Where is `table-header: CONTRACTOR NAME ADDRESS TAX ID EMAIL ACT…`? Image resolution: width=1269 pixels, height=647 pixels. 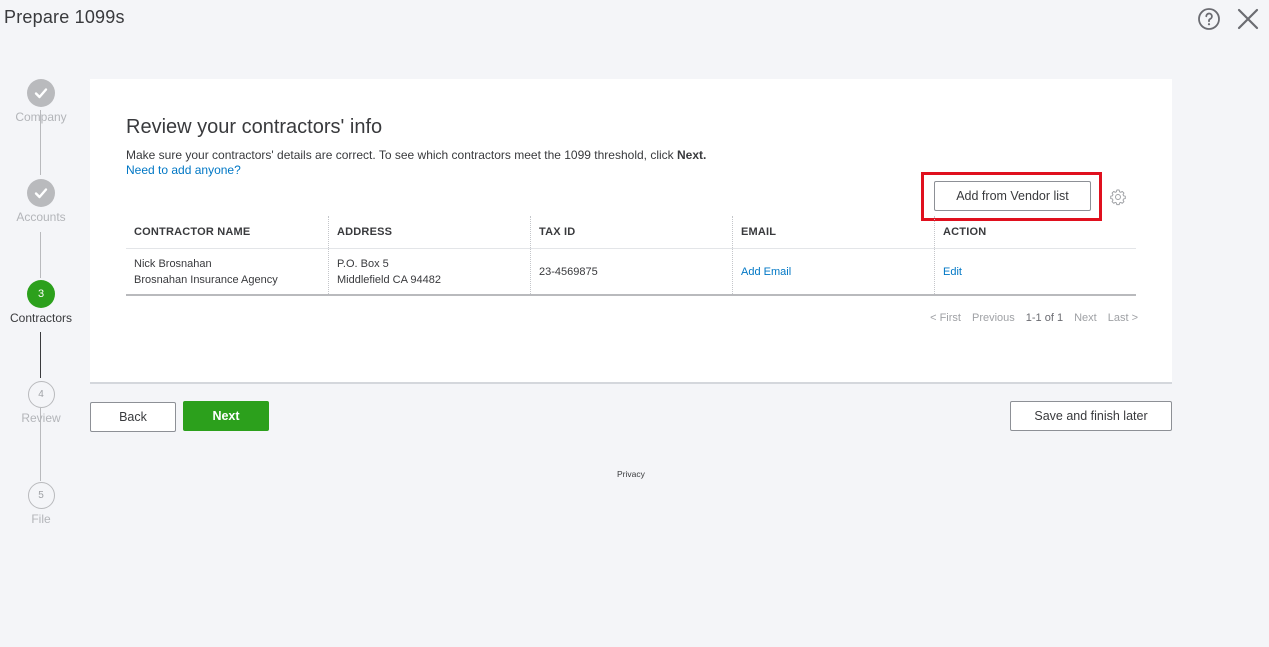
table-header: CONTRACTOR NAME ADDRESS TAX ID EMAIL ACT… is located at coordinates (631, 232).